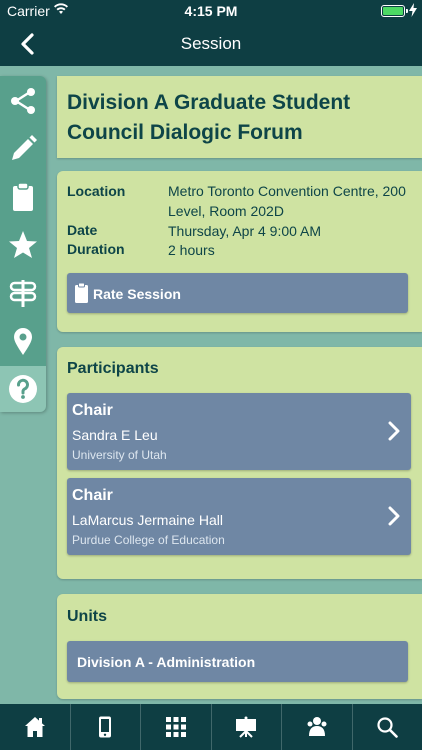 This screenshot has height=750, width=422. I want to click on participant-name: Sandra E Leu, so click(115, 435).